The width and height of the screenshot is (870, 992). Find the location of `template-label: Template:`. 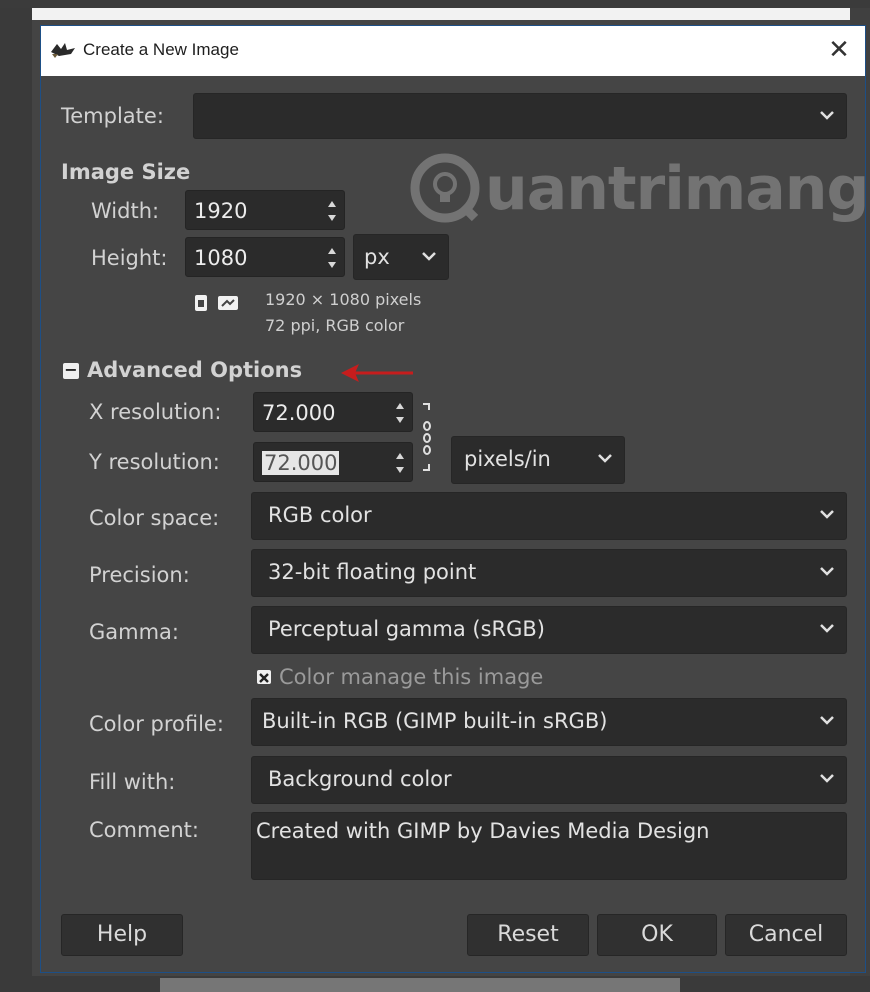

template-label: Template: is located at coordinates (112, 116).